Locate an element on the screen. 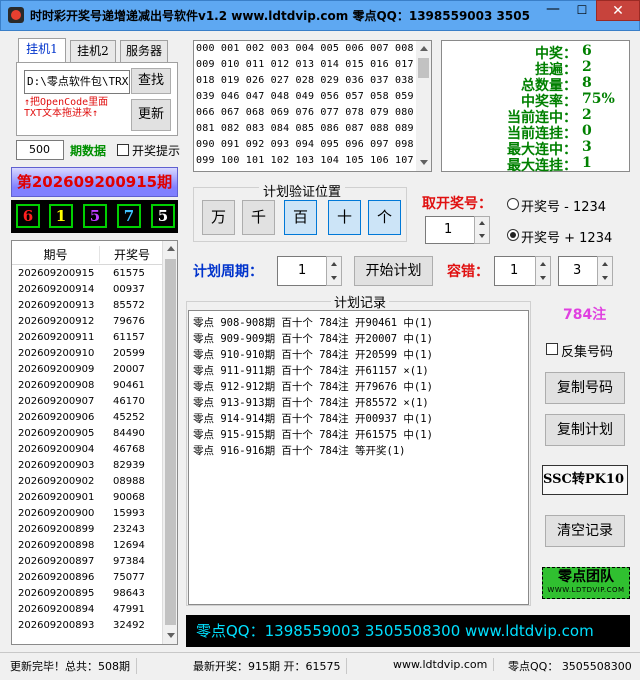 The image size is (640, 680). history-row: 202609200908 90461 is located at coordinates (87, 386).